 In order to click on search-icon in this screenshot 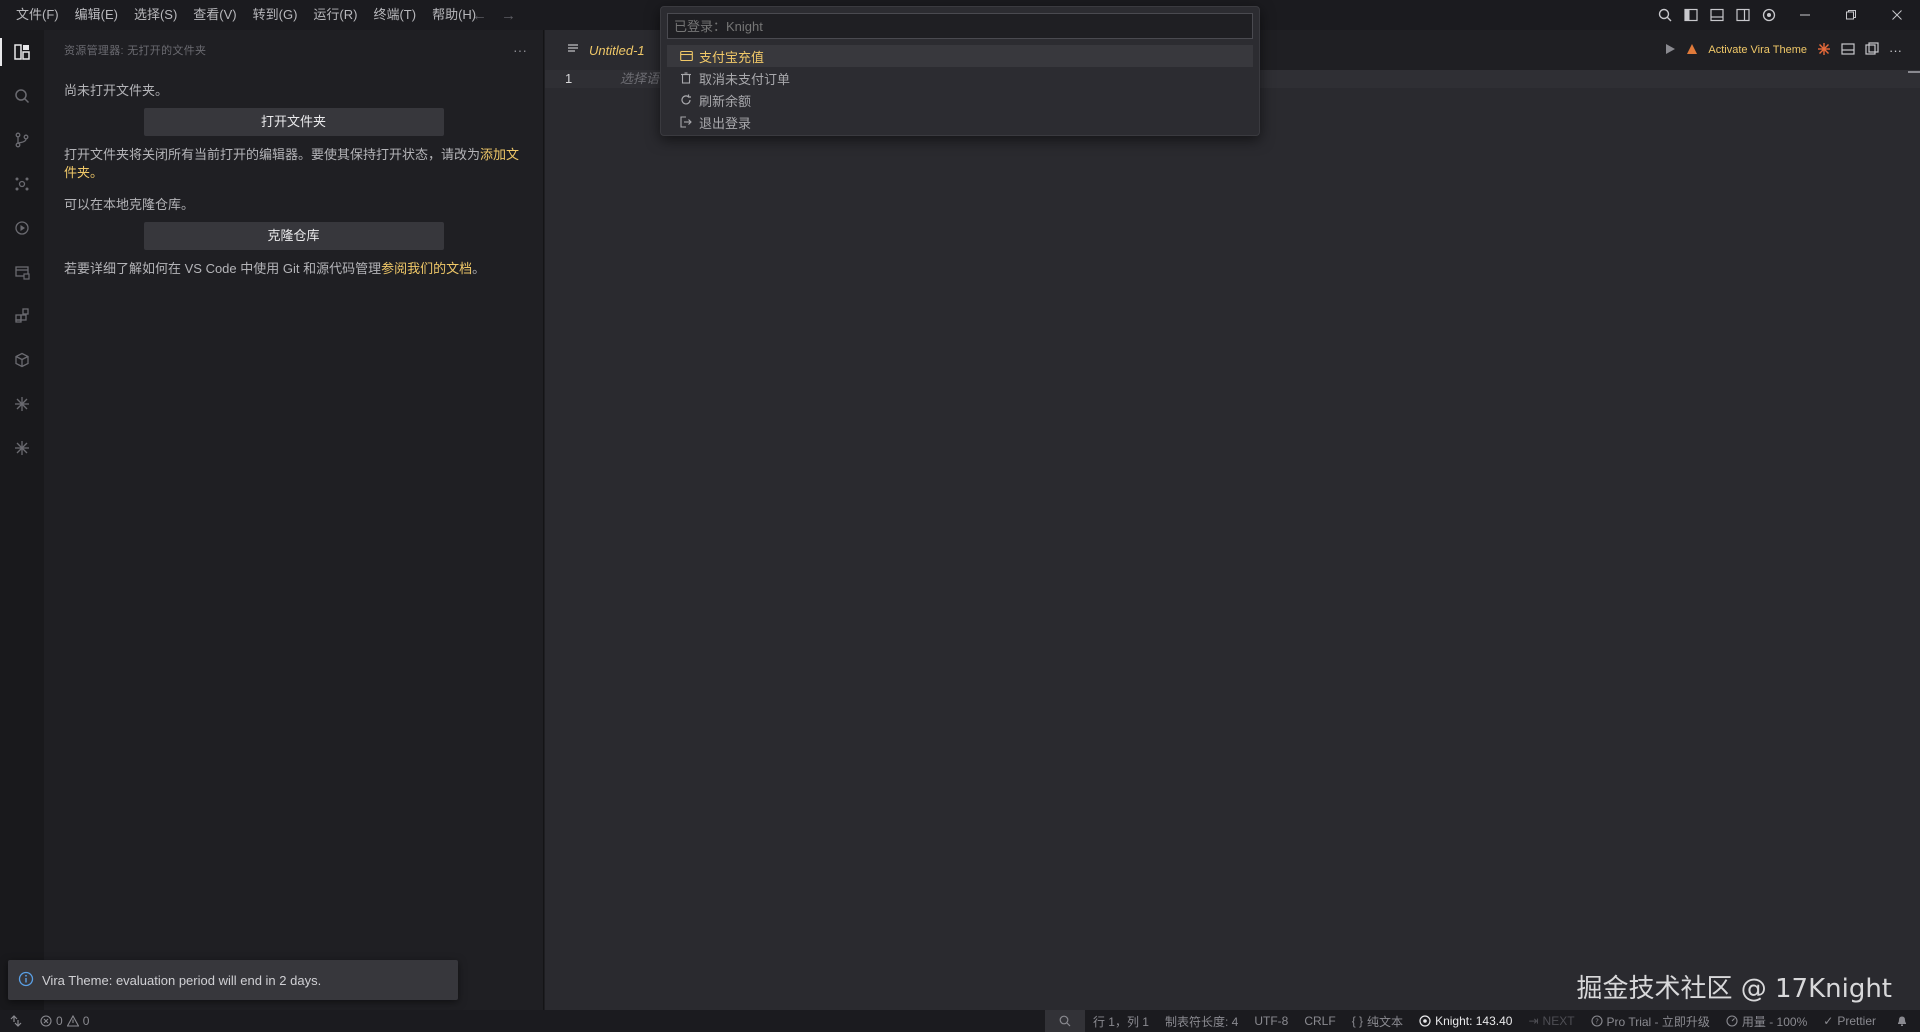, I will do `click(1665, 15)`.